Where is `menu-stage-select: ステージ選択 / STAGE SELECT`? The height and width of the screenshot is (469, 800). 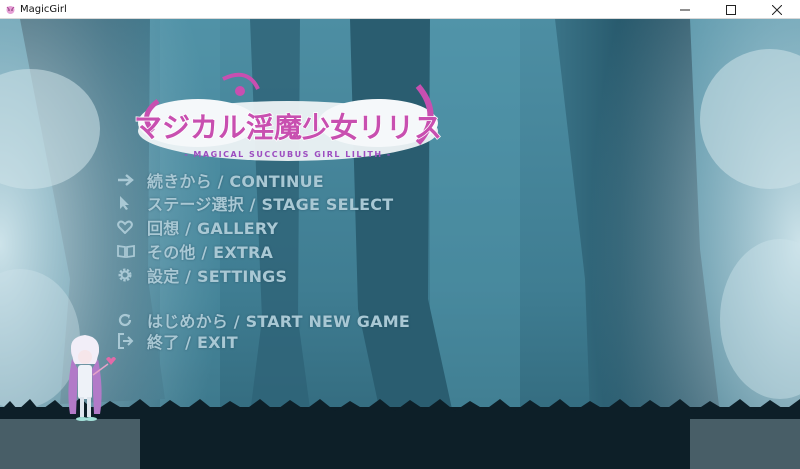 menu-stage-select: ステージ選択 / STAGE SELECT is located at coordinates (255, 203).